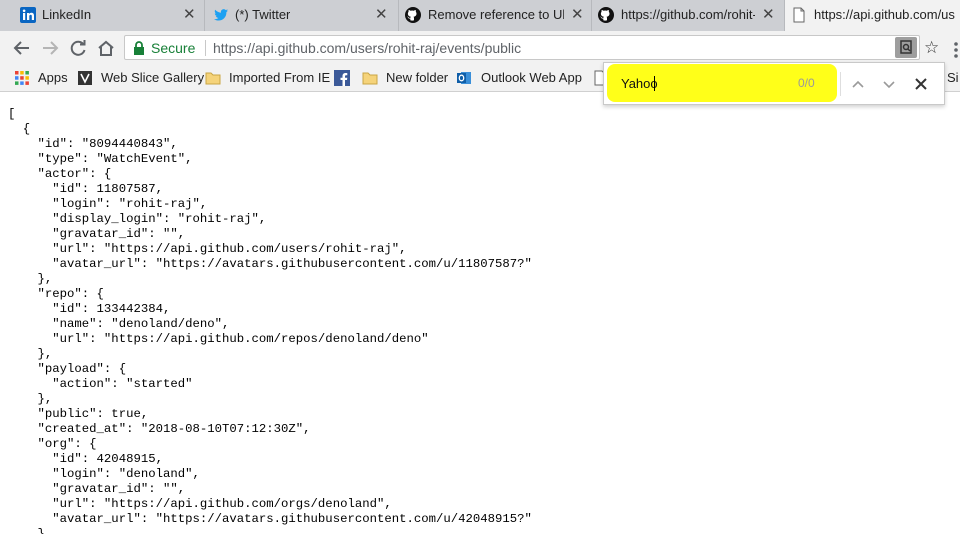  What do you see at coordinates (221, 15) in the screenshot?
I see `twitter-icon` at bounding box center [221, 15].